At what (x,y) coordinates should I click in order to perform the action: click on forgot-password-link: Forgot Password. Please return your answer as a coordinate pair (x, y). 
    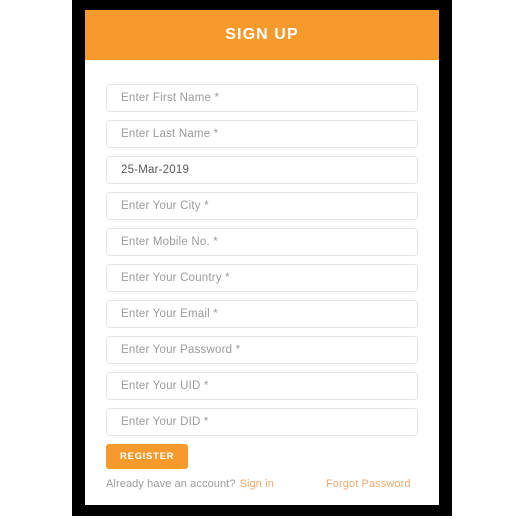
    Looking at the image, I should click on (368, 484).